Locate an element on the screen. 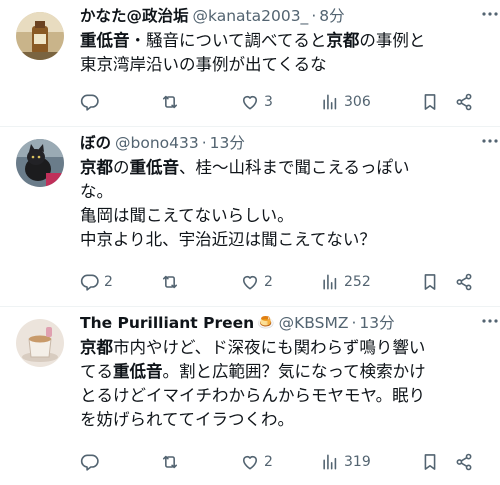  text-segment: な。 is located at coordinates (96, 191).